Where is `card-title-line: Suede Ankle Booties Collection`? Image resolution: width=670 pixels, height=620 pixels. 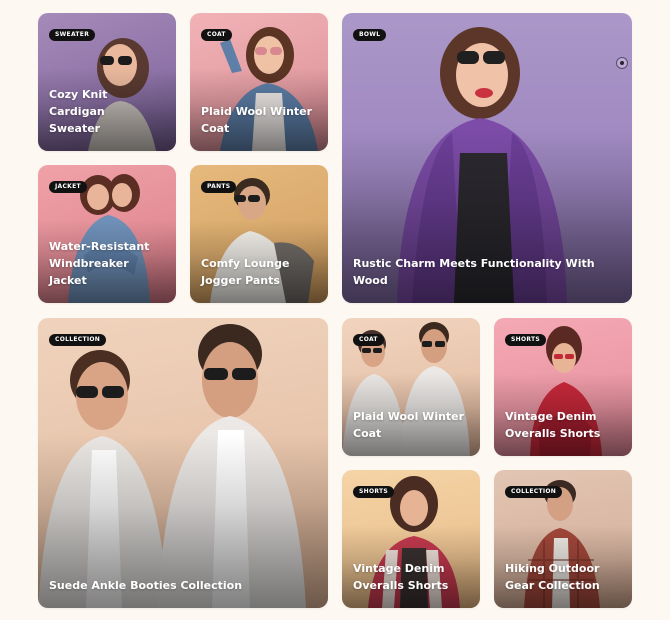
card-title-line: Suede Ankle Booties Collection is located at coordinates (146, 585).